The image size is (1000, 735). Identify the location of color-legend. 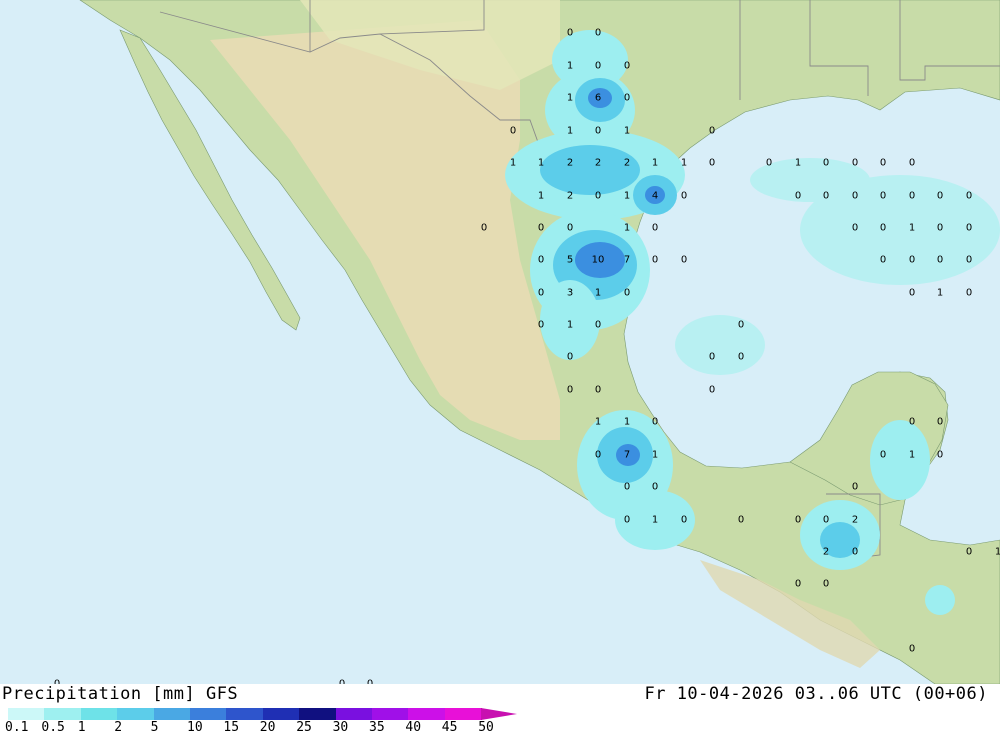
(268, 714).